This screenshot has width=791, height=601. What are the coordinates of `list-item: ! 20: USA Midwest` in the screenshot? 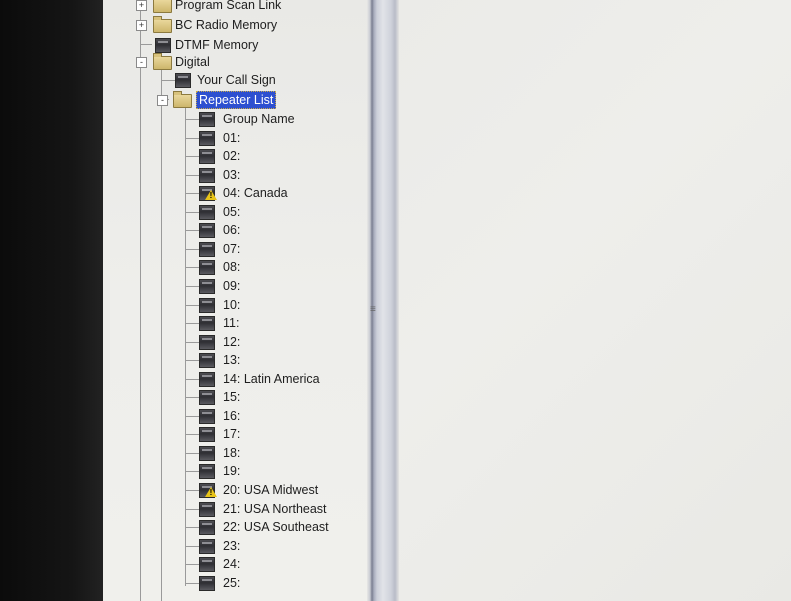 It's located at (233, 490).